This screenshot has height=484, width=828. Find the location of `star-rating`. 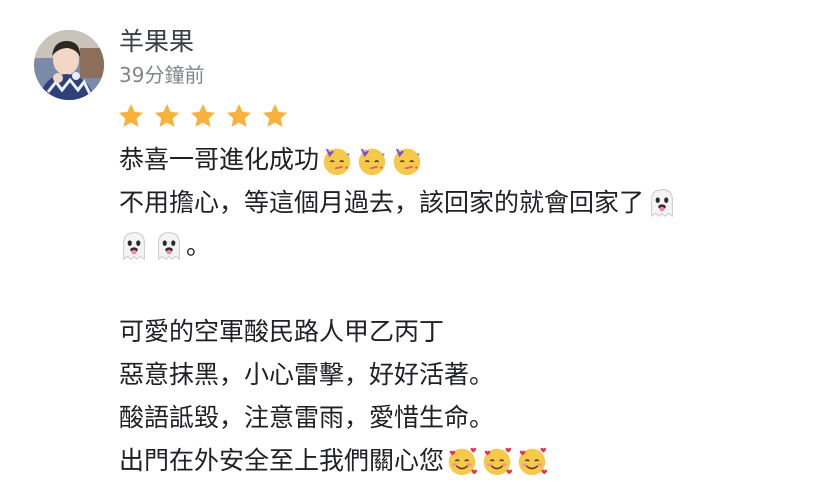

star-rating is located at coordinates (203, 116).